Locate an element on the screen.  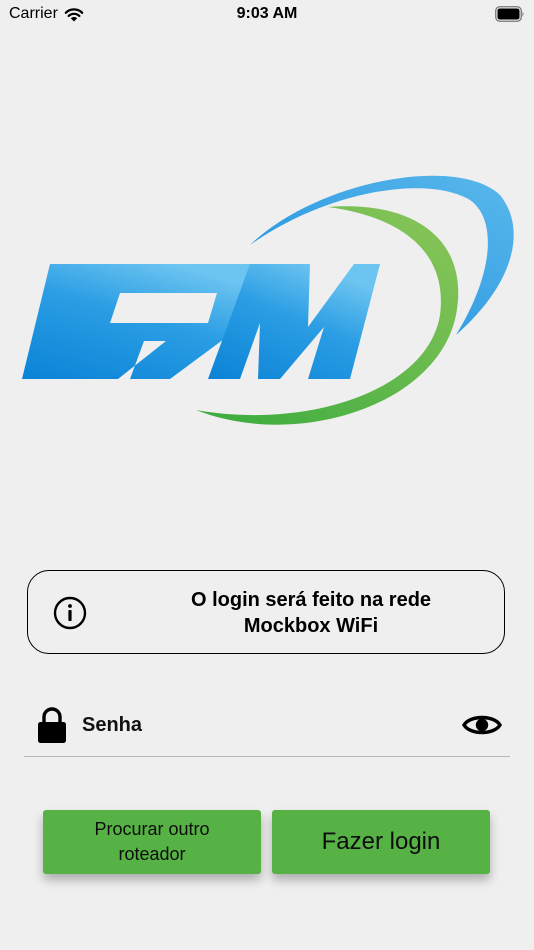
network-info-line2: Mockbox WiFi is located at coordinates (311, 626).